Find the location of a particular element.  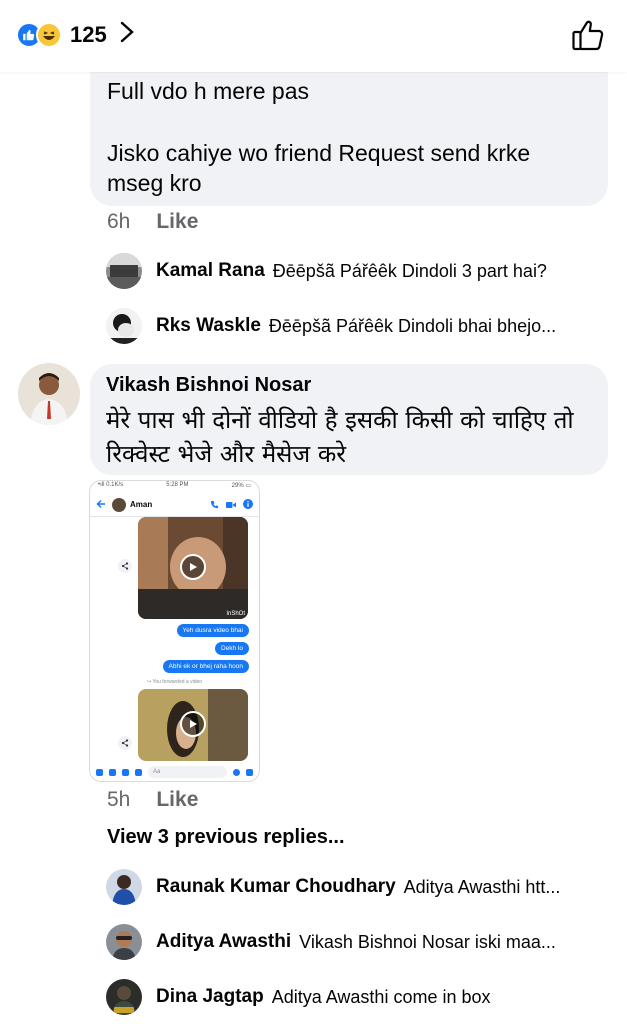

messenger-topbar: Aman is located at coordinates (174, 505).